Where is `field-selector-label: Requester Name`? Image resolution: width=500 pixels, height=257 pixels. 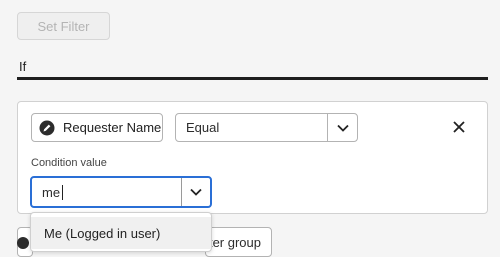 field-selector-label: Requester Name is located at coordinates (112, 127).